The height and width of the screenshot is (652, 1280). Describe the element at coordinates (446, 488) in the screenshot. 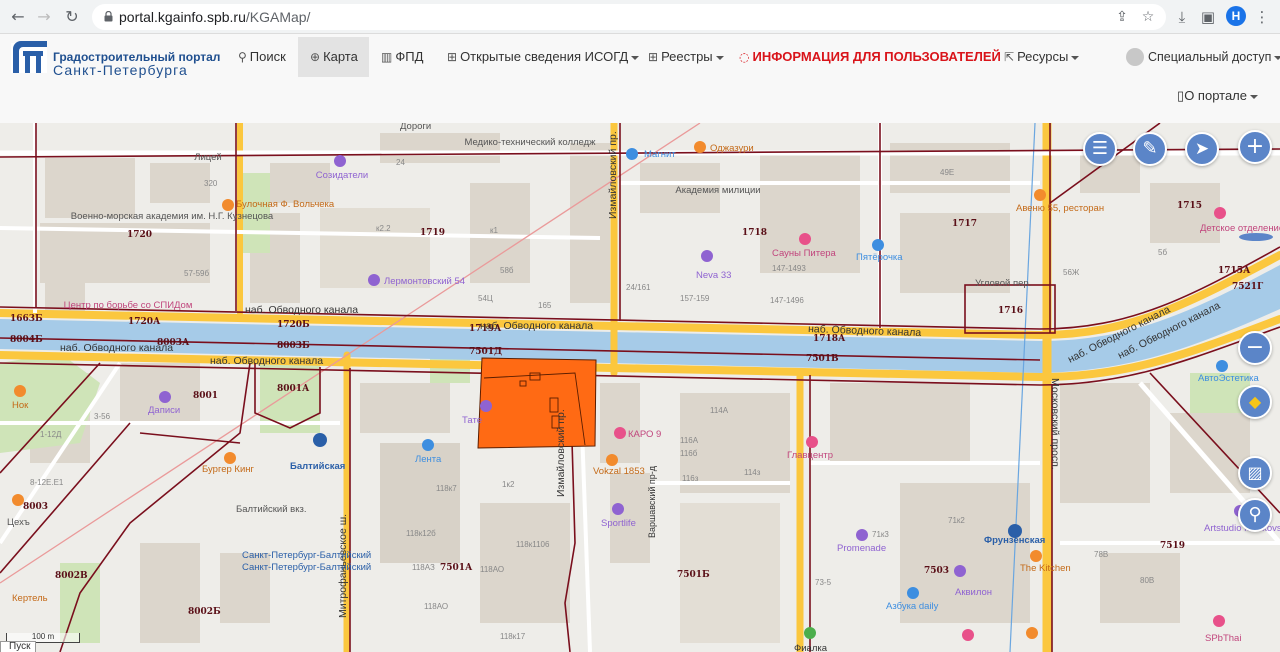

I see `svg-text: 118к7` at that location.